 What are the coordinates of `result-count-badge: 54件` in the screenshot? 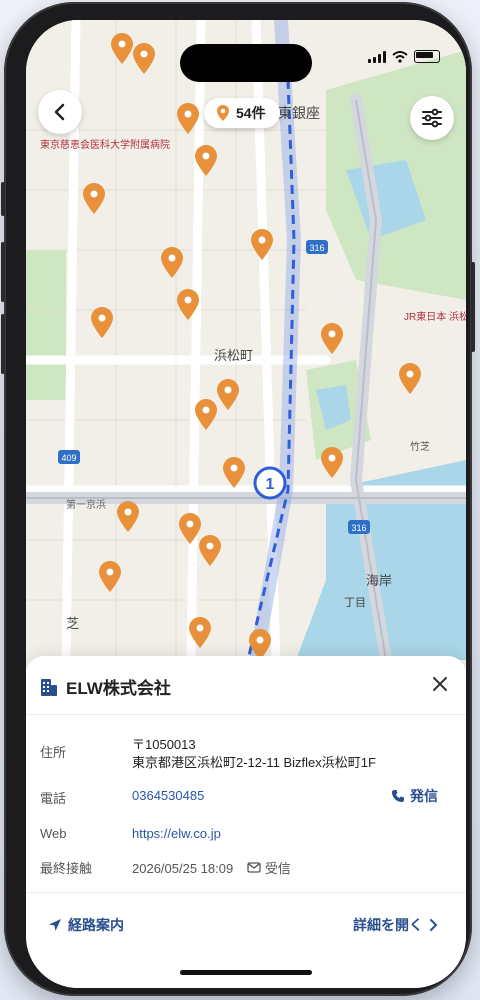 It's located at (242, 113).